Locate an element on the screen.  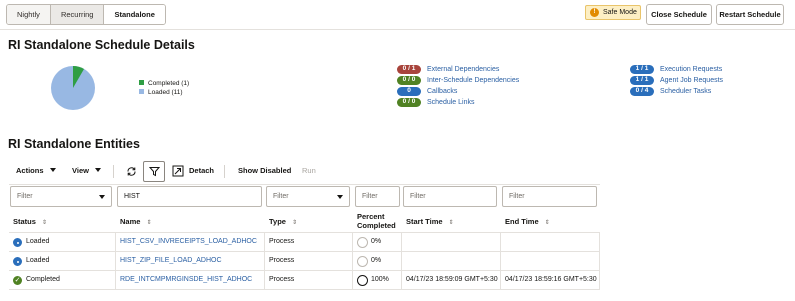
inter-schedule-dependencies-link: 0 / 0 Inter-Schedule Dependencies is located at coordinates (458, 80).